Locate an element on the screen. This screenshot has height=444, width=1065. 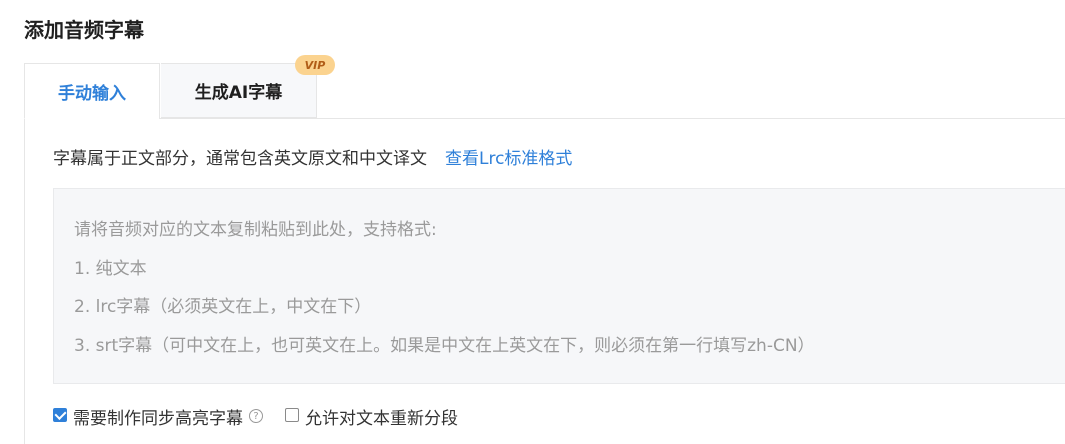
sync-highlight-checkbox is located at coordinates (60, 414).